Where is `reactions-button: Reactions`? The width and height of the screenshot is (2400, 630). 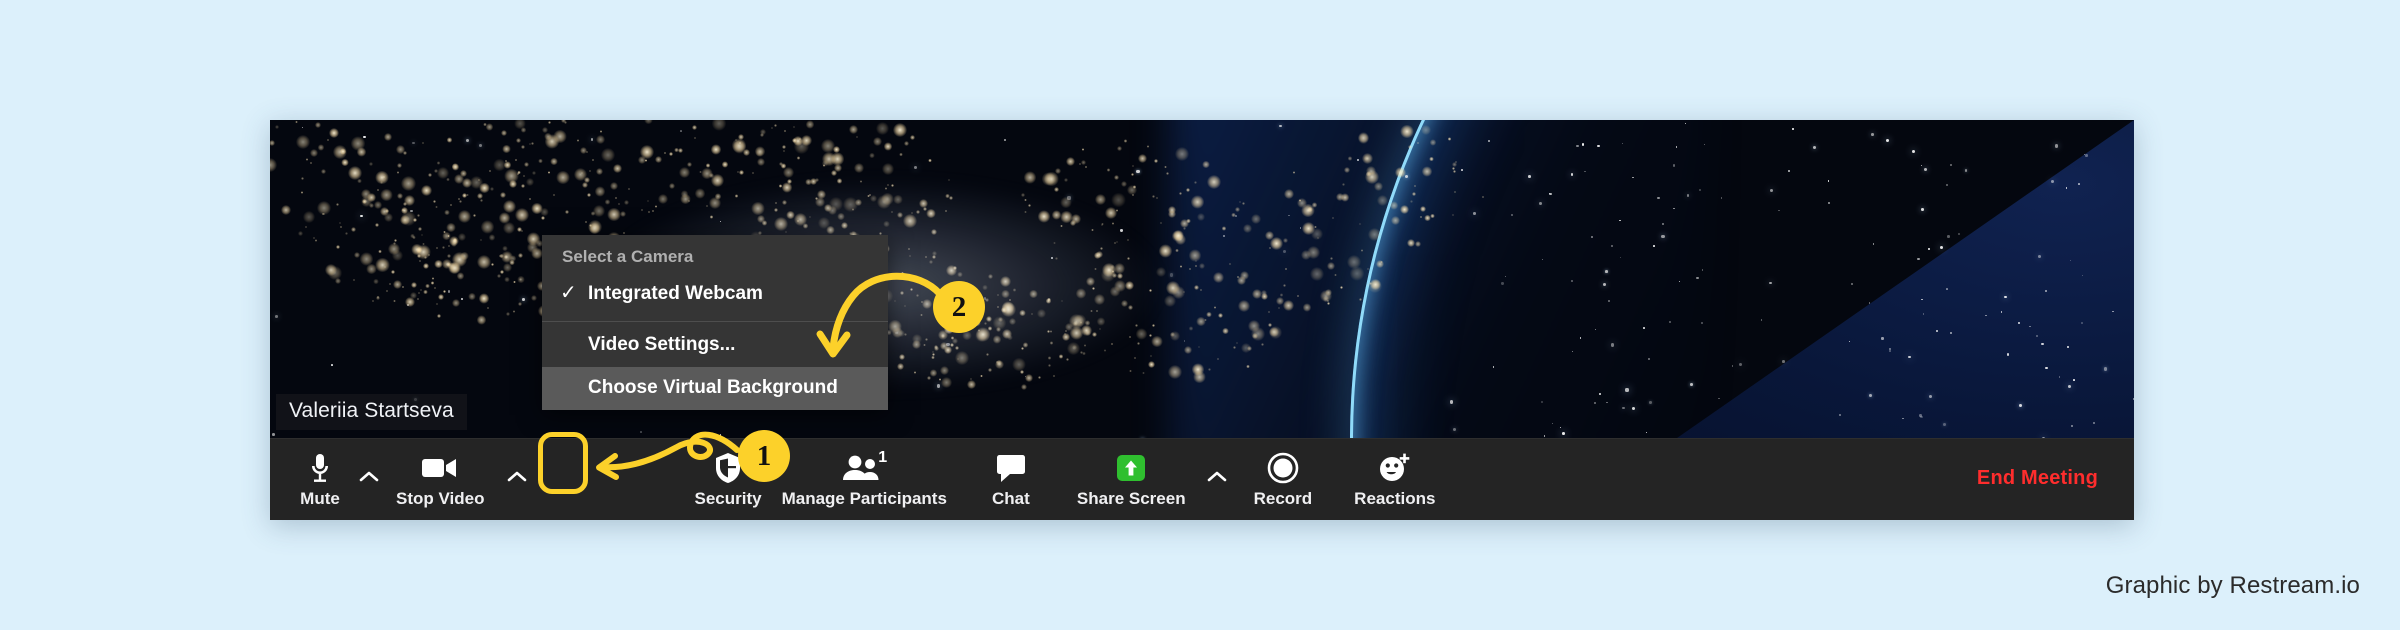
reactions-button: Reactions is located at coordinates (1394, 478).